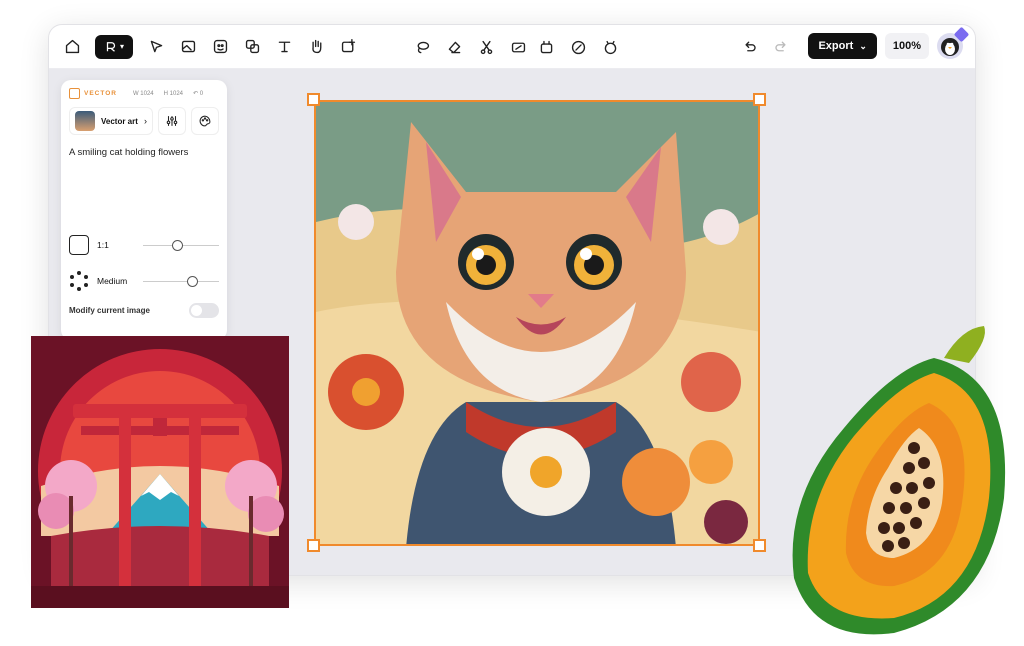  Describe the element at coordinates (121, 46) in the screenshot. I see `chevron-down-icon: ▾` at that location.